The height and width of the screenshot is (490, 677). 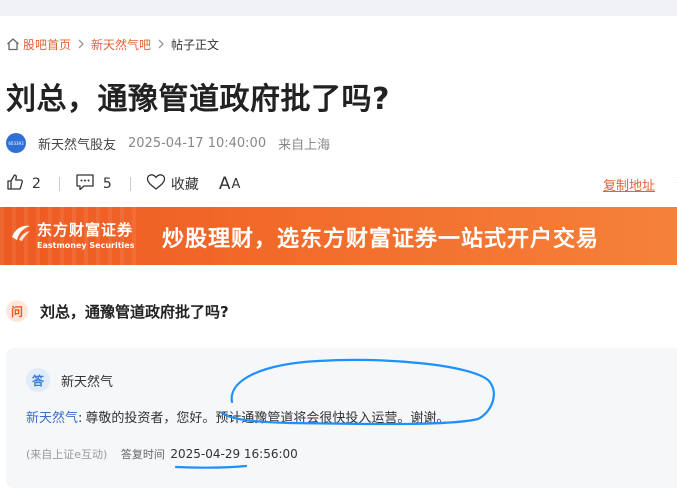 What do you see at coordinates (267, 418) in the screenshot?
I see `answer-text: 尊敬的投资者，您好。预计通豫管道将会很快投入运营。谢谢。` at bounding box center [267, 418].